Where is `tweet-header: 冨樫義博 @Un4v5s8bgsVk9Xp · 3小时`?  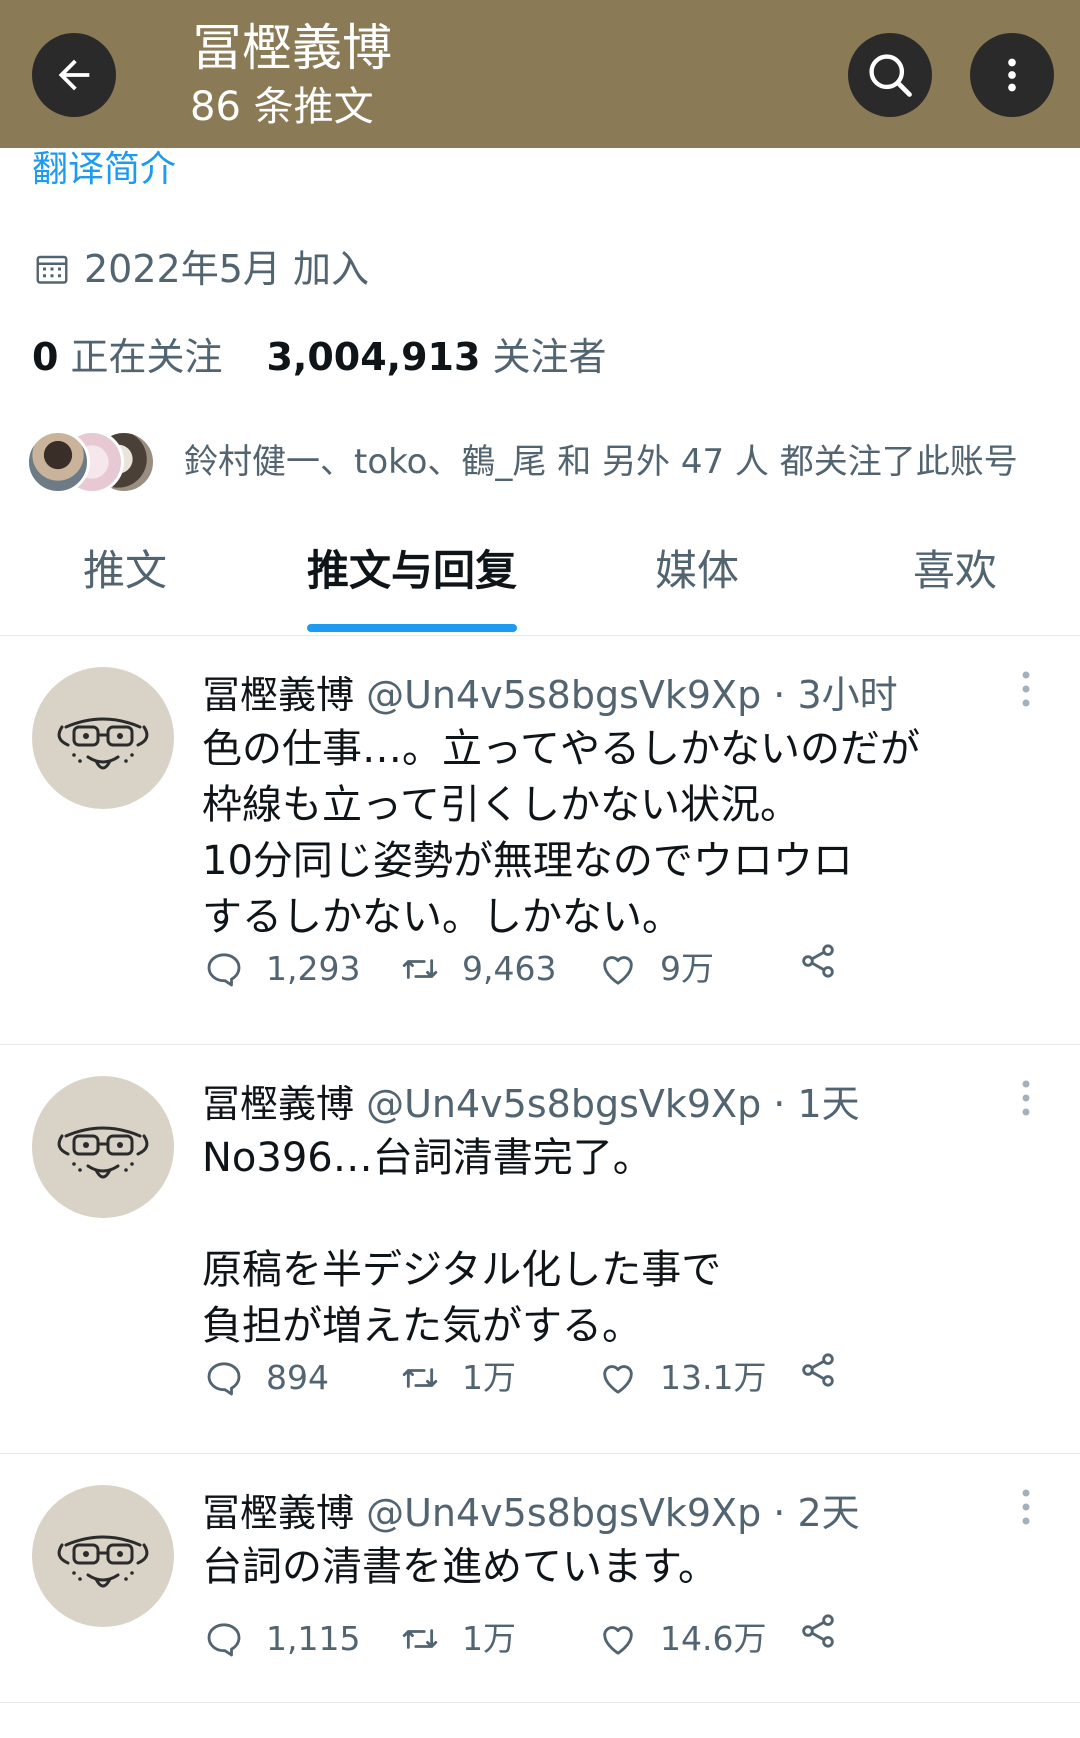 tweet-header: 冨樫義博 @Un4v5s8bgsVk9Xp · 3小时 is located at coordinates (550, 695).